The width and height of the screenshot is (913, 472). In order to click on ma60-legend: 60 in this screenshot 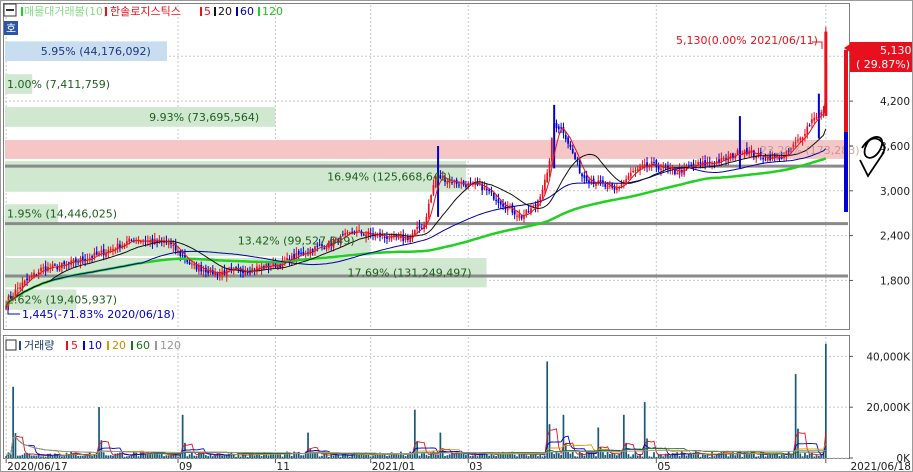, I will do `click(247, 11)`.